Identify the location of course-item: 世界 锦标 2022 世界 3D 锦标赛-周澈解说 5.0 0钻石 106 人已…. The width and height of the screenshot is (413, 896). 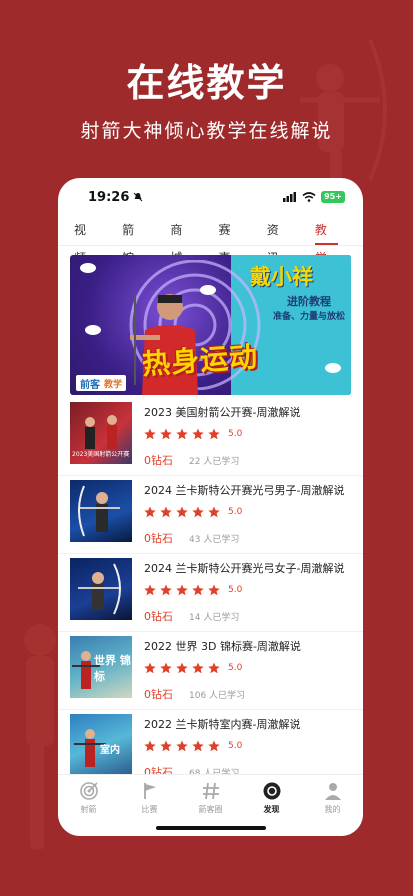
(210, 671).